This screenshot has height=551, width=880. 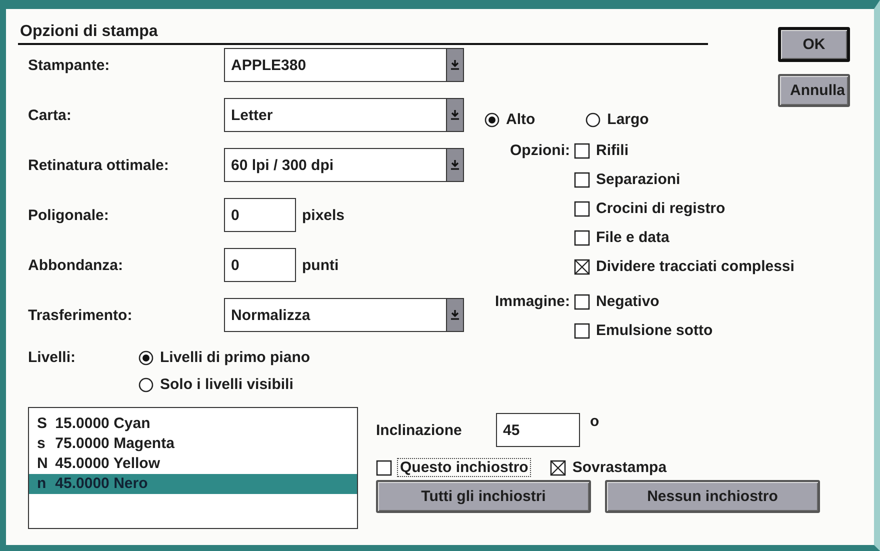 What do you see at coordinates (684, 208) in the screenshot?
I see `checkbox: Crocini di registro` at bounding box center [684, 208].